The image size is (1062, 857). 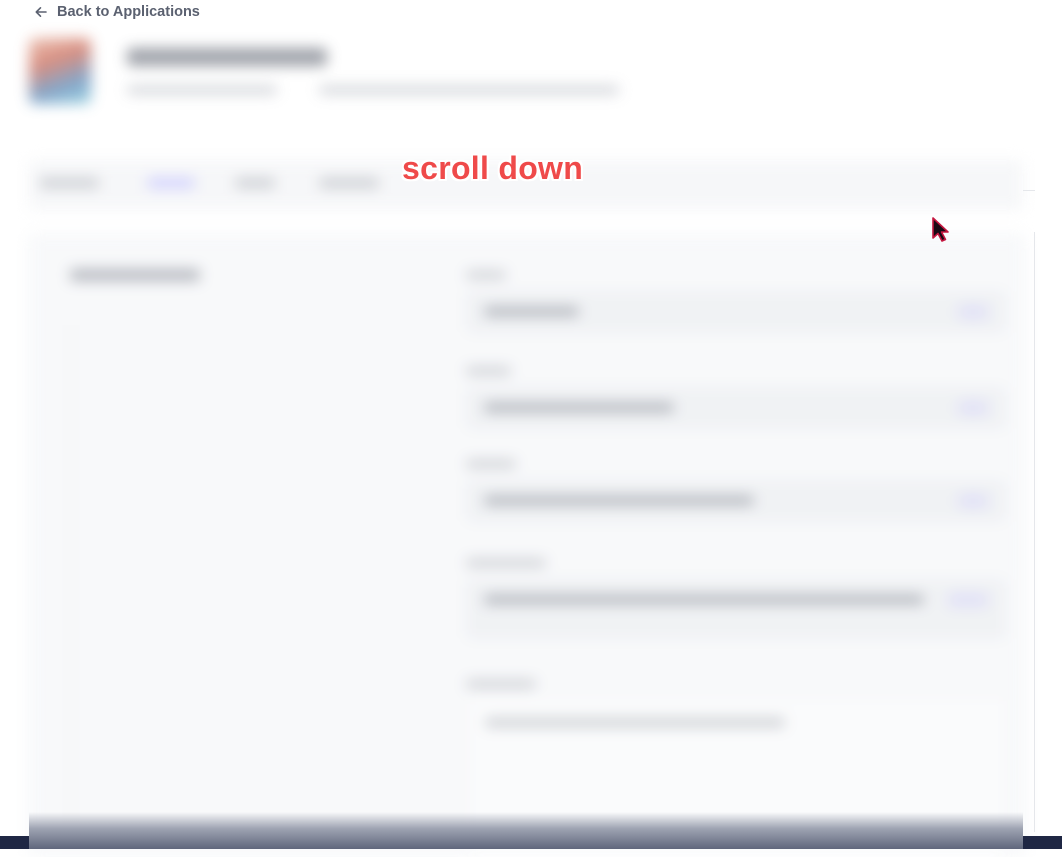 What do you see at coordinates (941, 232) in the screenshot?
I see `mouse-pointer-icon` at bounding box center [941, 232].